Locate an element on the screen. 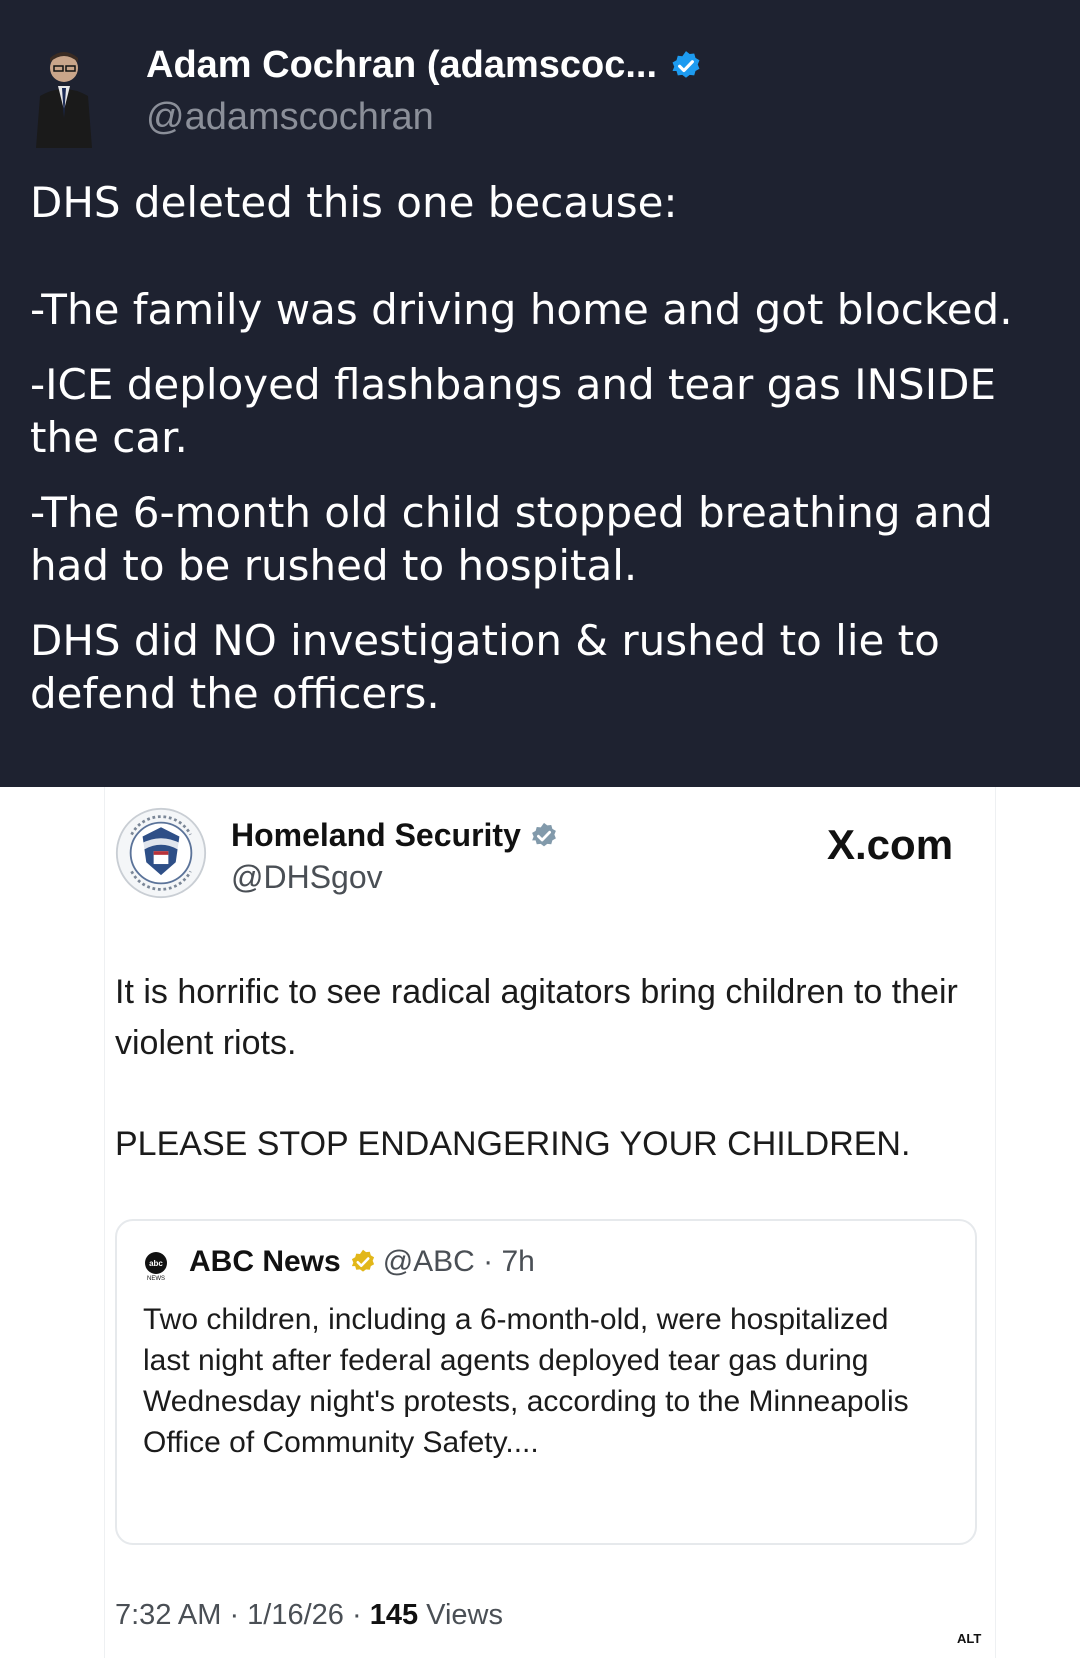 Image resolution: width=1080 pixels, height=1658 pixels. abc-news-logo-icon: abc NEWS is located at coordinates (156, 1266).